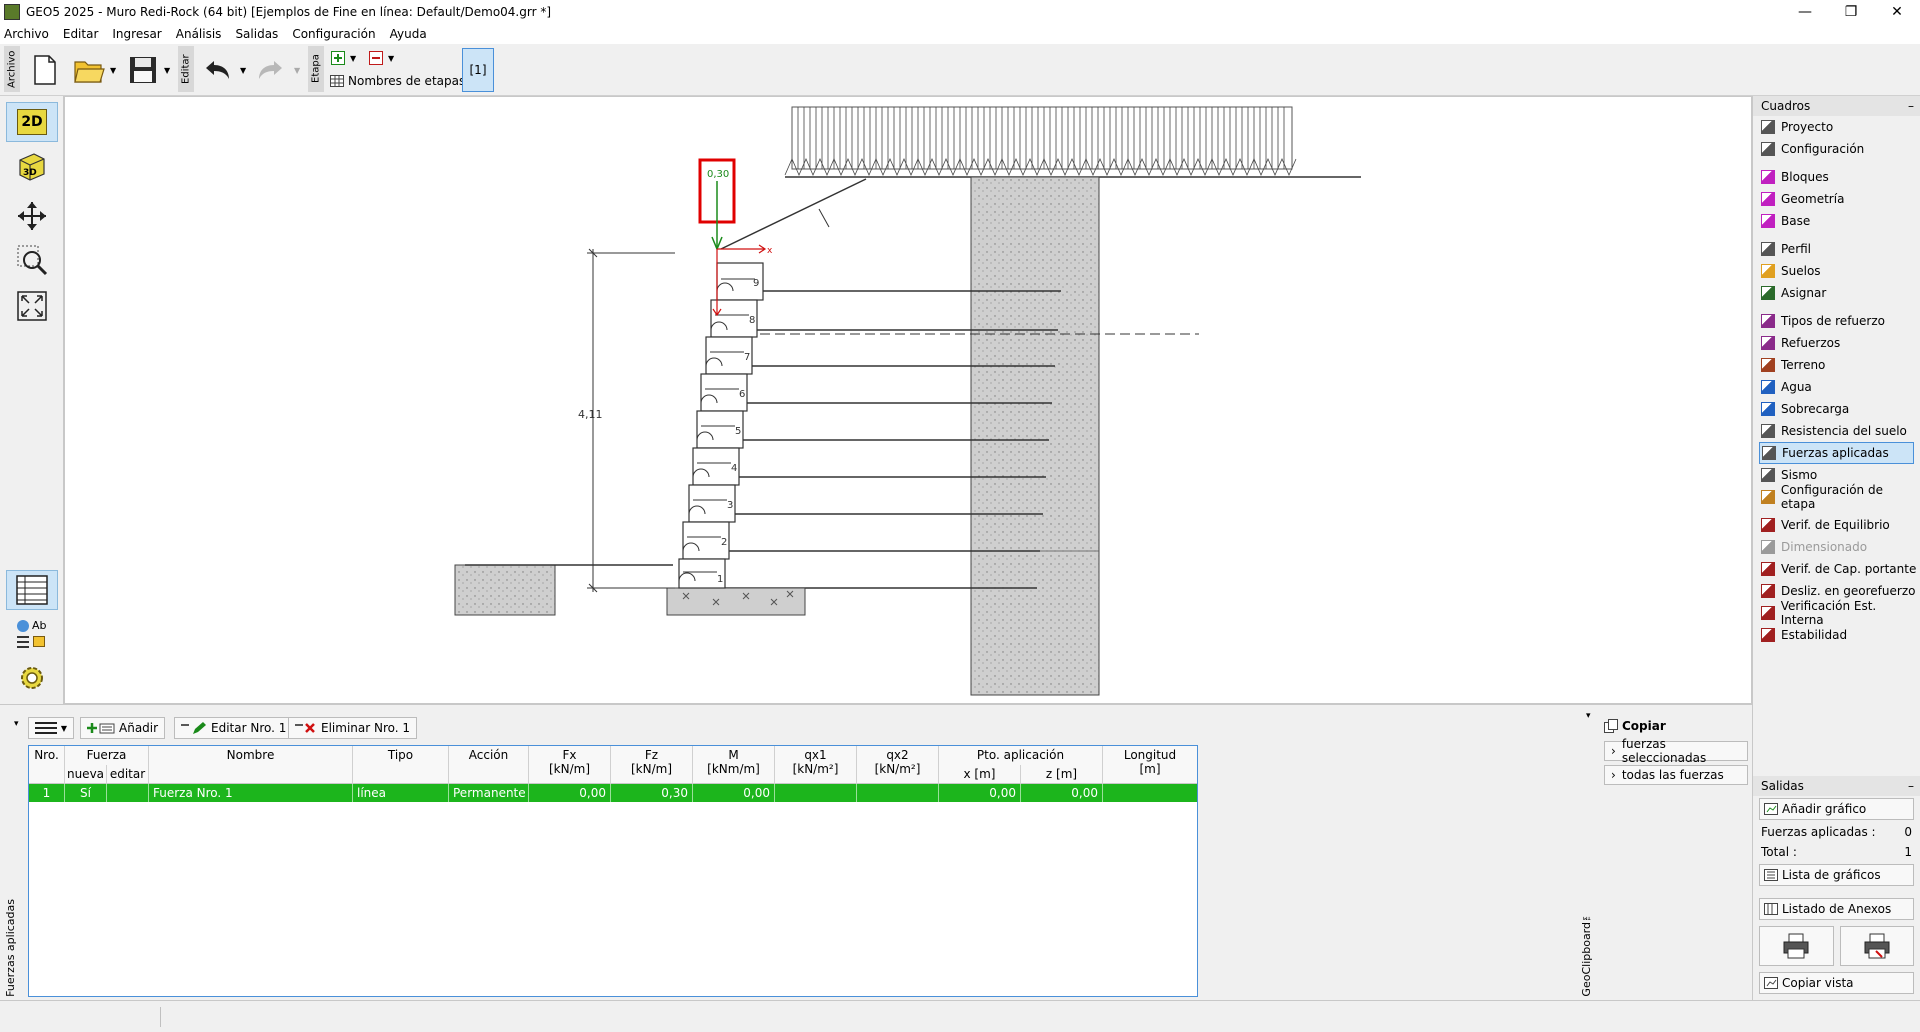 The image size is (1920, 1032). Describe the element at coordinates (123, 728) in the screenshot. I see `add-force-button: Añadir` at that location.